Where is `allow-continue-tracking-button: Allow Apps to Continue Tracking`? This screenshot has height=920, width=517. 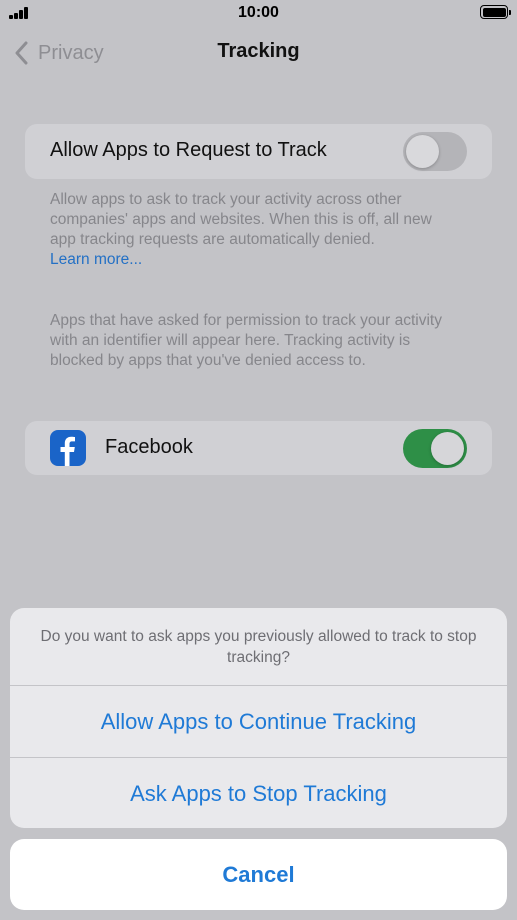 allow-continue-tracking-button: Allow Apps to Continue Tracking is located at coordinates (258, 721).